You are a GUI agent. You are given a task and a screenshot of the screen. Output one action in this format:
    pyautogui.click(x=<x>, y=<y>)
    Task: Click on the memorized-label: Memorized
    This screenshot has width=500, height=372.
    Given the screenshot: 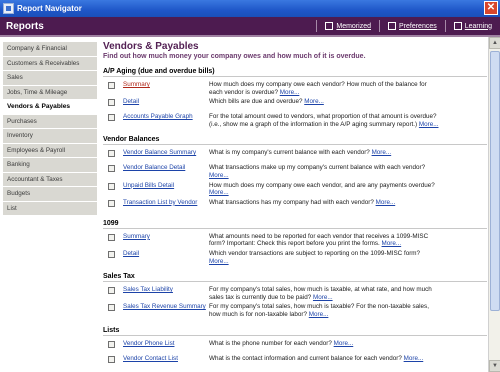 What is the action you would take?
    pyautogui.click(x=353, y=26)
    